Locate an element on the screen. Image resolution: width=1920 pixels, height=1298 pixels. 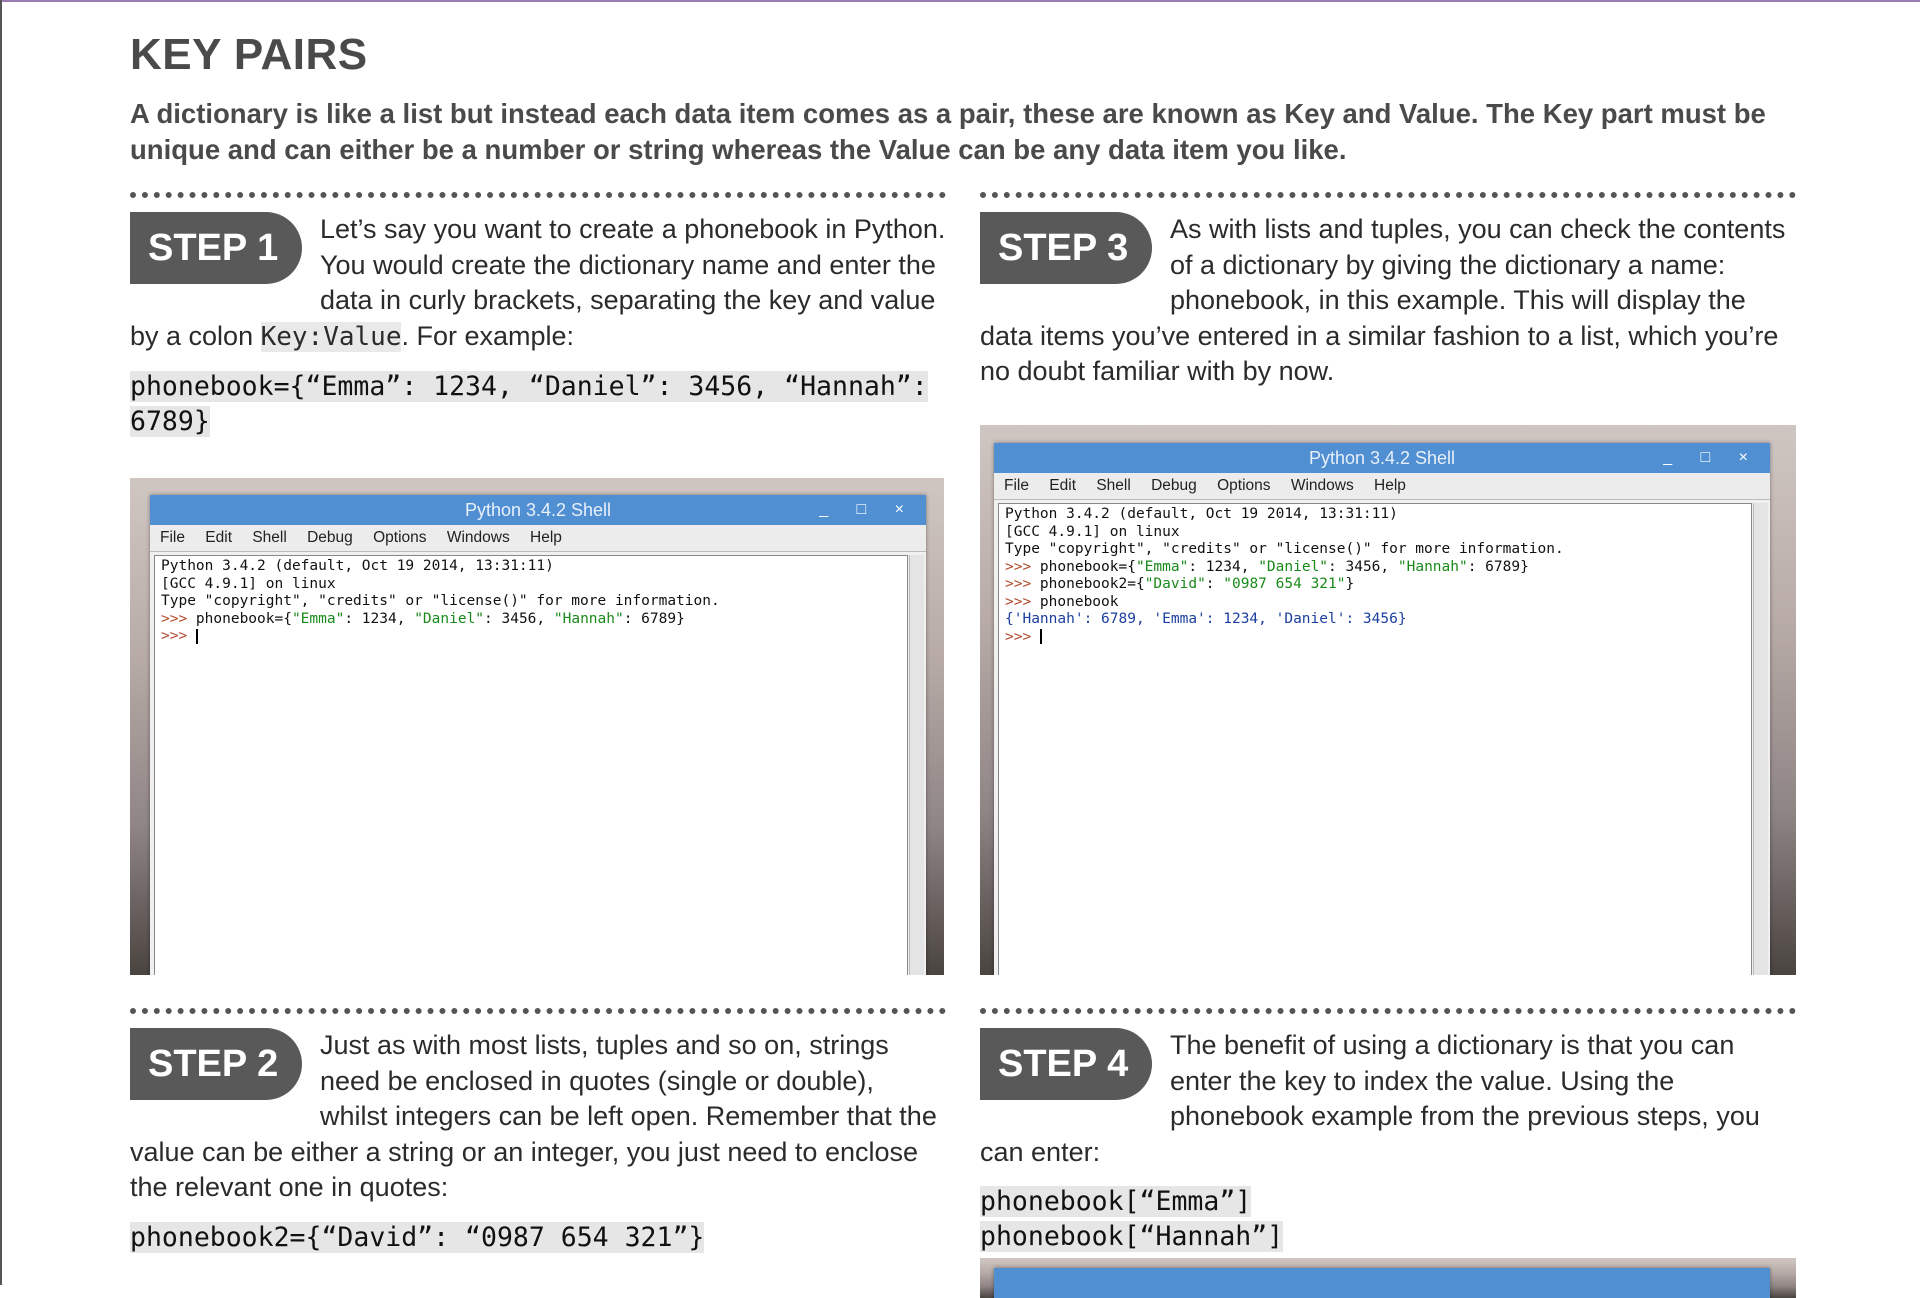
inline-code: Key:Value is located at coordinates (331, 336).